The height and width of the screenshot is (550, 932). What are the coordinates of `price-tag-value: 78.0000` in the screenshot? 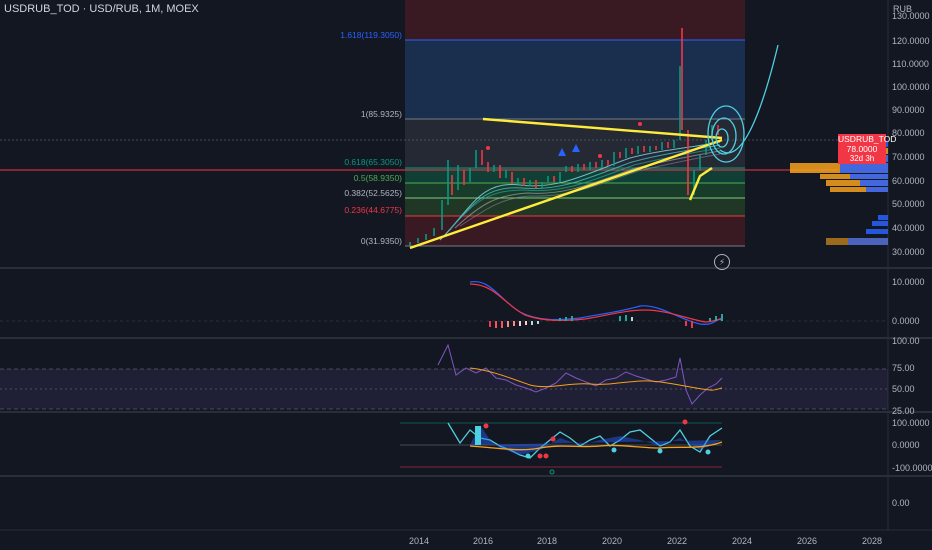 It's located at (862, 149).